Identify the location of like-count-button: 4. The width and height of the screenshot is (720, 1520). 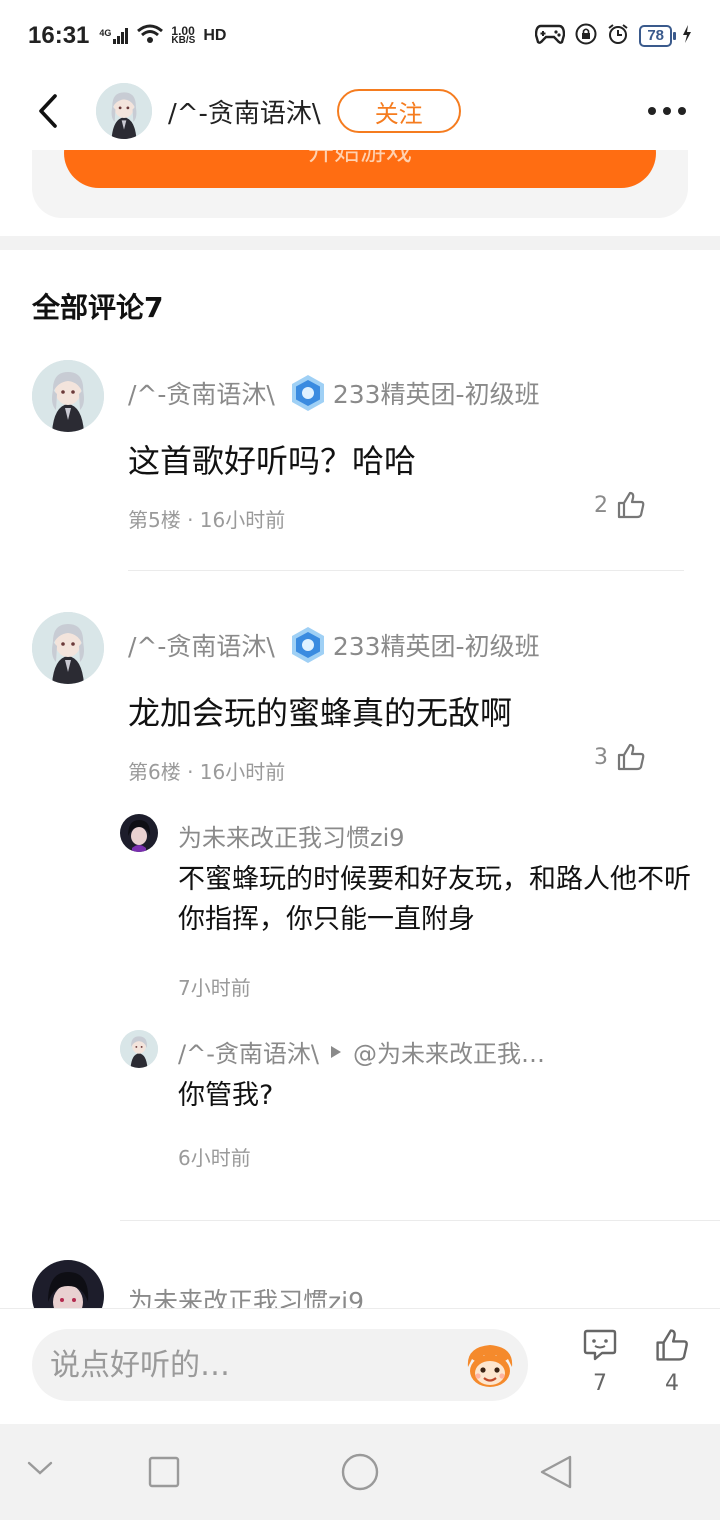
(672, 1361).